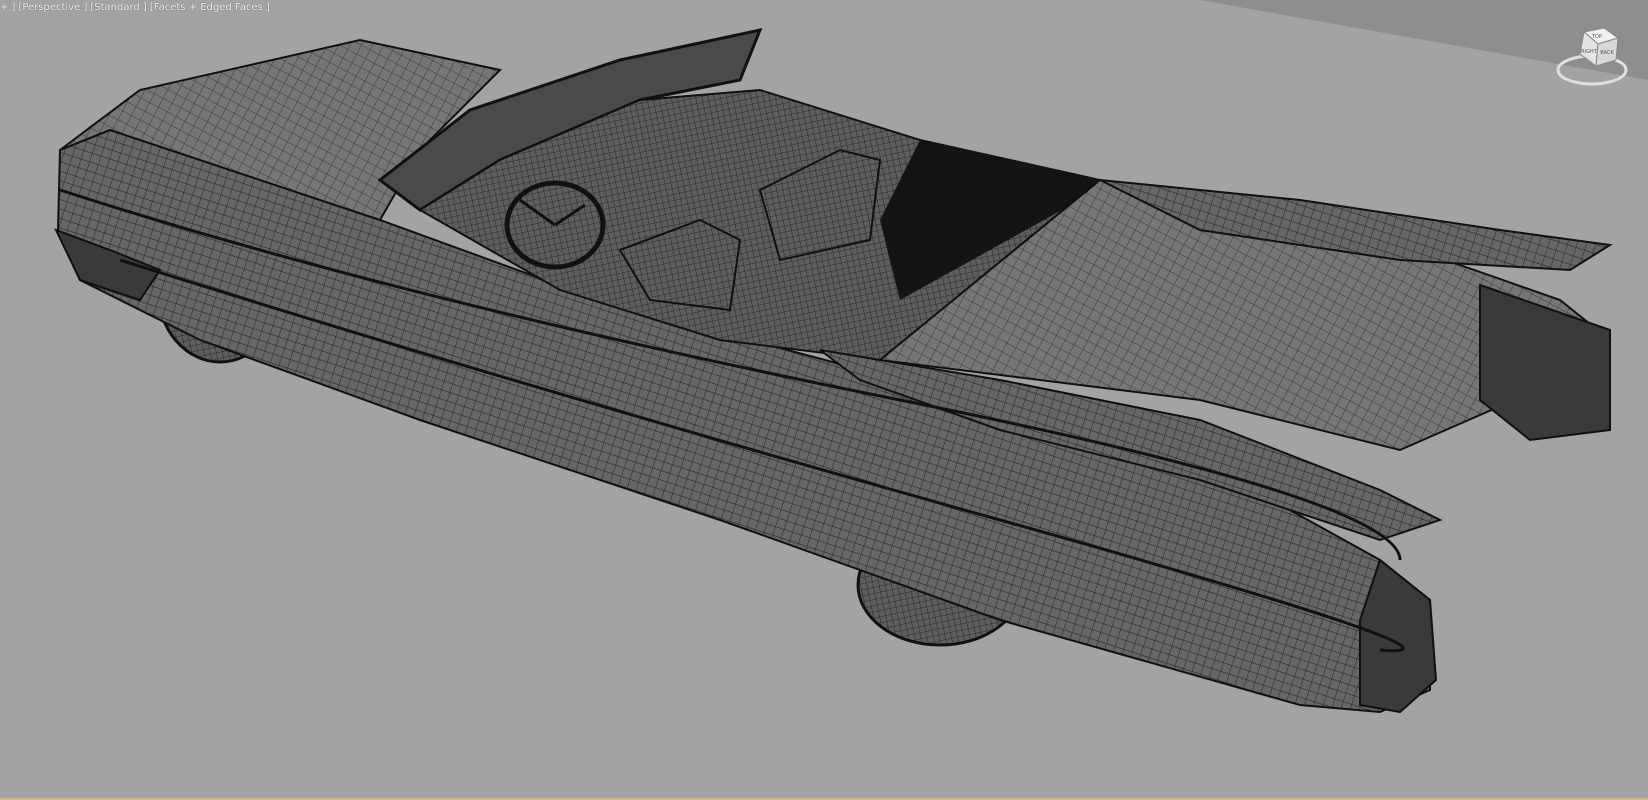 The height and width of the screenshot is (800, 1648). What do you see at coordinates (210, 7) in the screenshot?
I see `viewport-display-mode-label: [Facets + Edged Faces ]` at bounding box center [210, 7].